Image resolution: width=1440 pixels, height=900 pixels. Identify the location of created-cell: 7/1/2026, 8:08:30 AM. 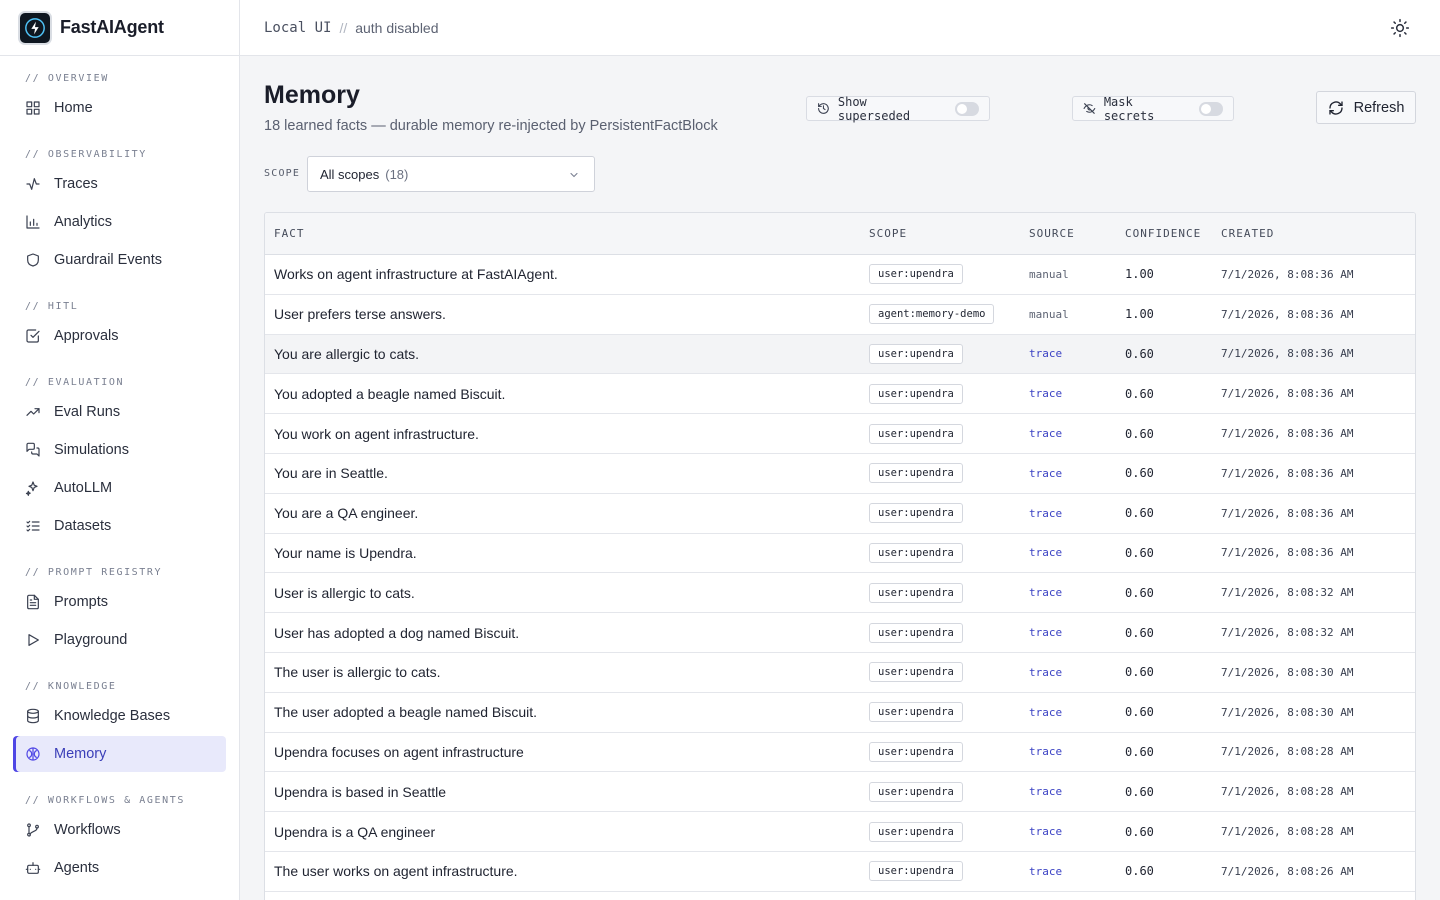
(1287, 712).